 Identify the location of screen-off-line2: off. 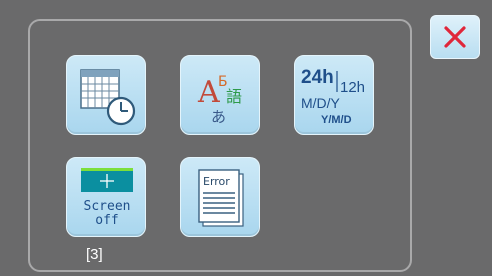
(106, 220).